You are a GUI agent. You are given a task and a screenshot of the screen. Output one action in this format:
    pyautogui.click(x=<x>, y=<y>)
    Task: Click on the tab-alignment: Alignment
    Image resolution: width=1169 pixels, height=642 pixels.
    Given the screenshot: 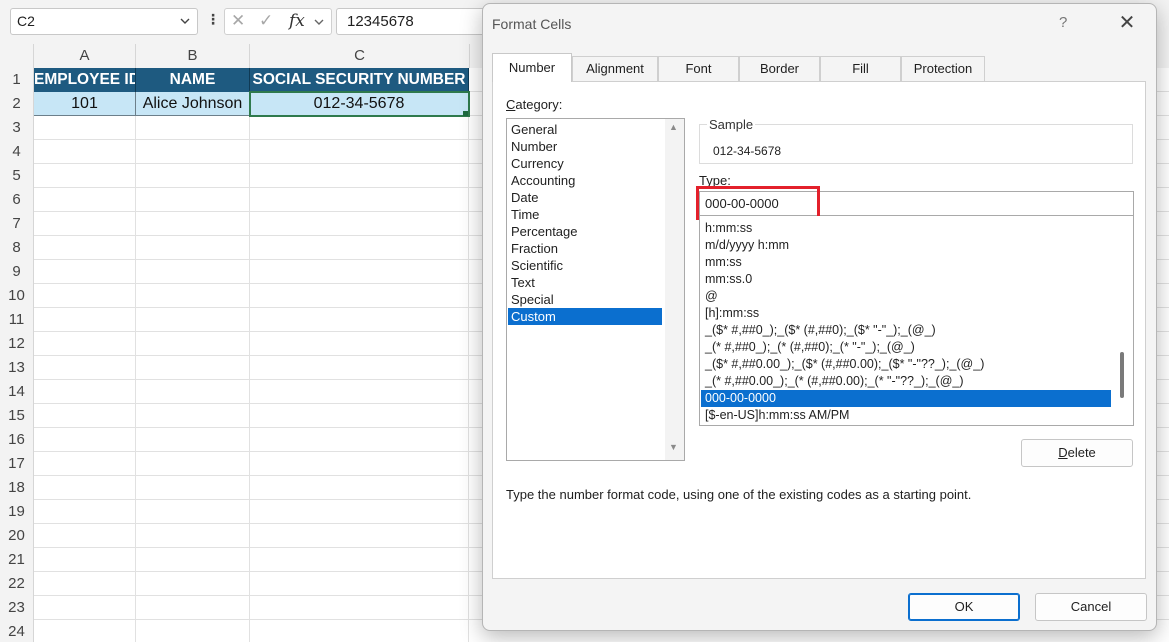 What is the action you would take?
    pyautogui.click(x=615, y=68)
    